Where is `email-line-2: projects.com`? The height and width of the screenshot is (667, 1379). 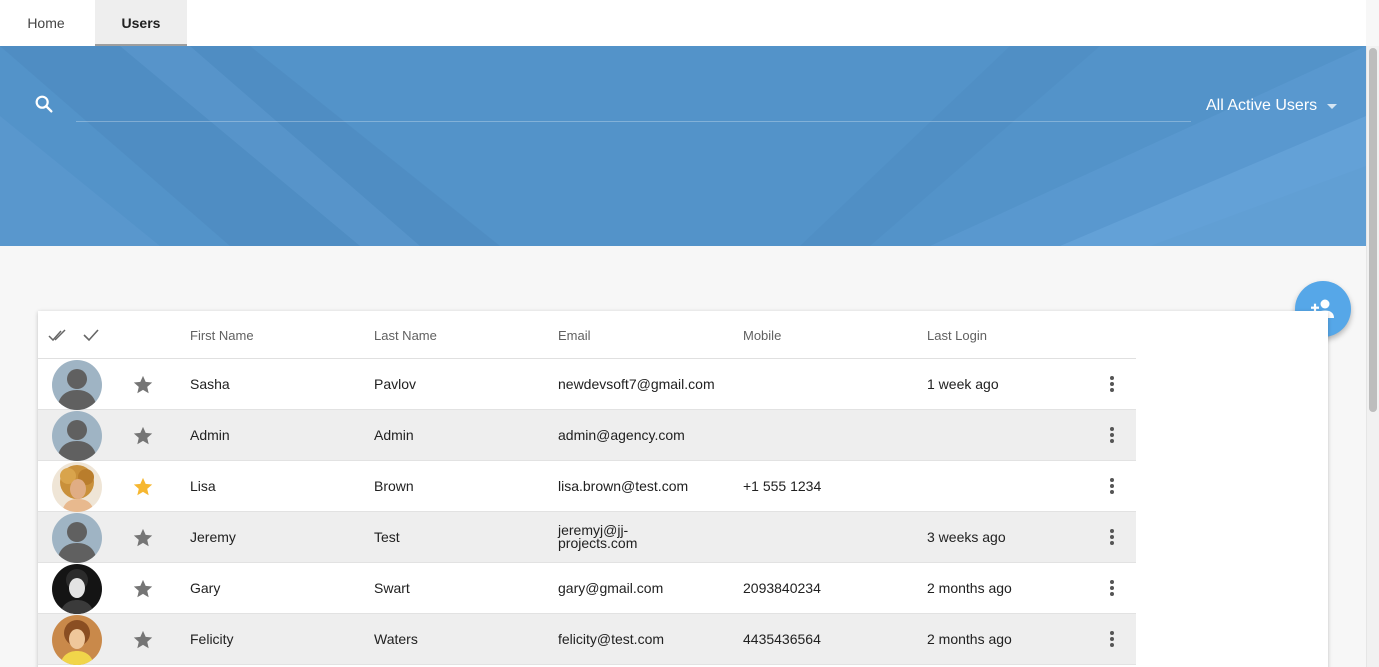
email-line-2: projects.com is located at coordinates (598, 543).